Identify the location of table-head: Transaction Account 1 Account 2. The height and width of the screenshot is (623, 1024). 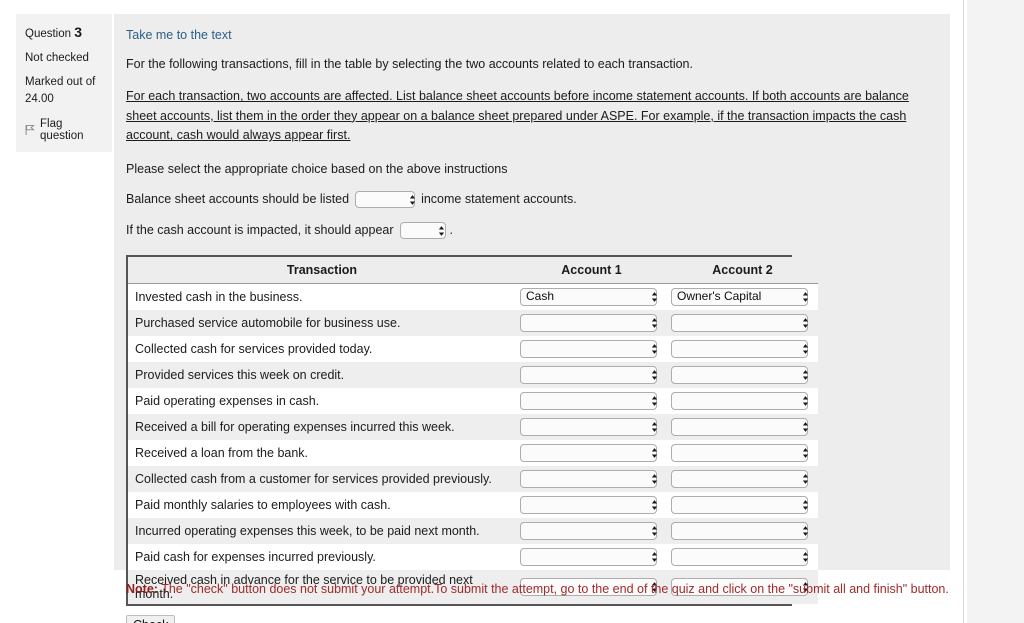
(473, 270).